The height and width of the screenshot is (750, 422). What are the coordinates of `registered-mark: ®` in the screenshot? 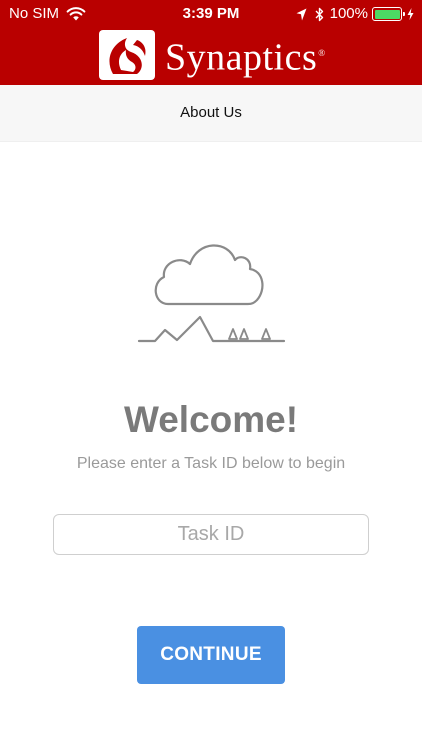 It's located at (322, 52).